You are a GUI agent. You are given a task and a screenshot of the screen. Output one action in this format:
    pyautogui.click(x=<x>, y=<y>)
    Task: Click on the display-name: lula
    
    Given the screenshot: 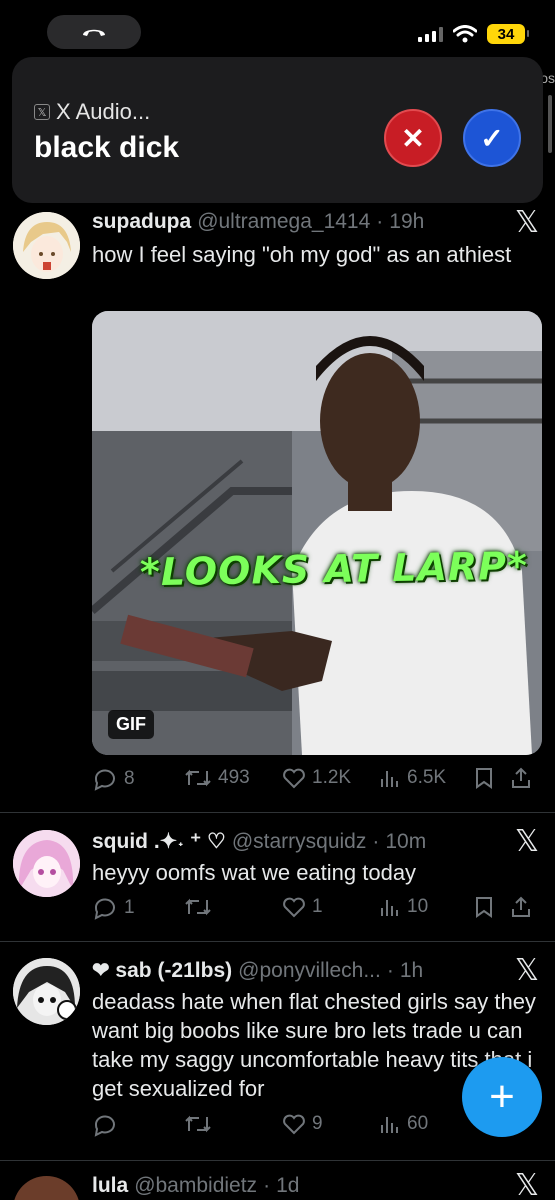 What is the action you would take?
    pyautogui.click(x=110, y=1186)
    